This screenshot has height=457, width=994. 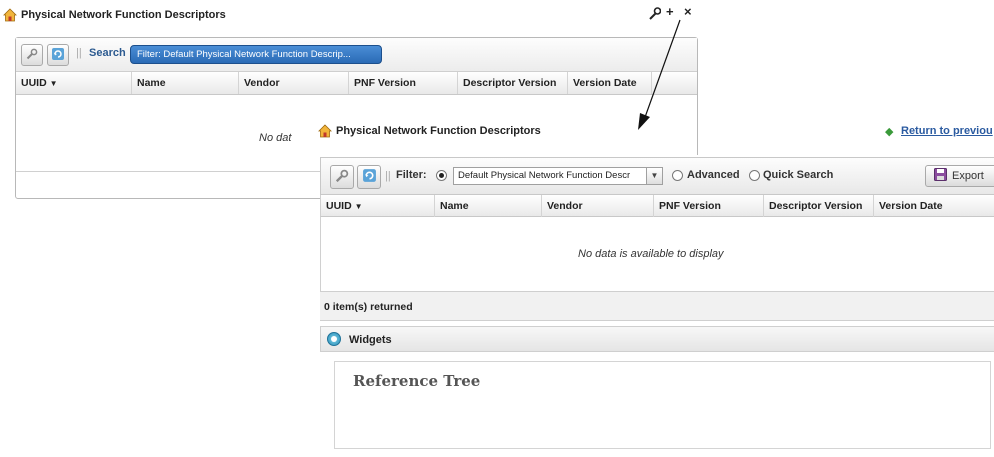 I want to click on export-button: Export, so click(x=959, y=176).